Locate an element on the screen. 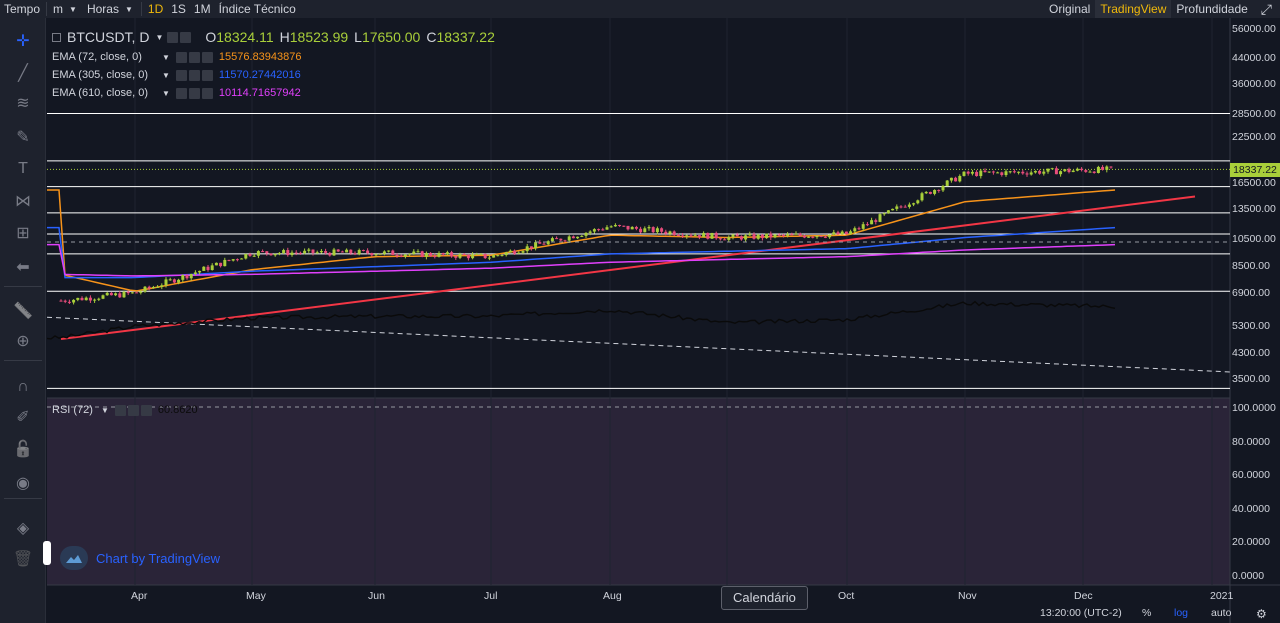 This screenshot has height=623, width=1280. lock-icon: 🔓 is located at coordinates (23, 449).